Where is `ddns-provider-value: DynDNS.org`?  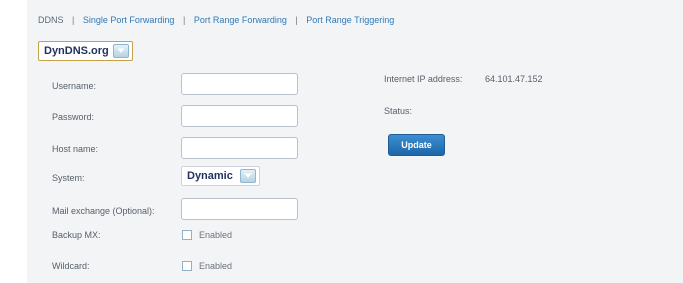
ddns-provider-value: DynDNS.org is located at coordinates (76, 51).